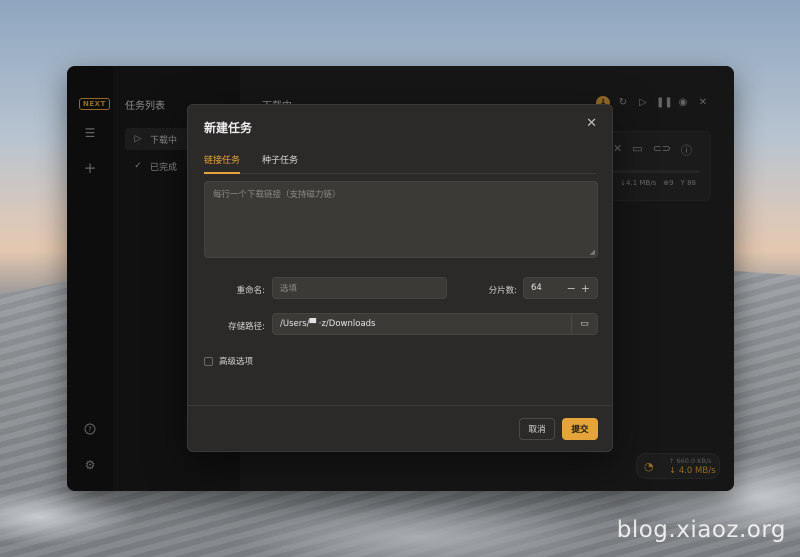  What do you see at coordinates (250, 291) in the screenshot?
I see `rename-label: 重命名:` at bounding box center [250, 291].